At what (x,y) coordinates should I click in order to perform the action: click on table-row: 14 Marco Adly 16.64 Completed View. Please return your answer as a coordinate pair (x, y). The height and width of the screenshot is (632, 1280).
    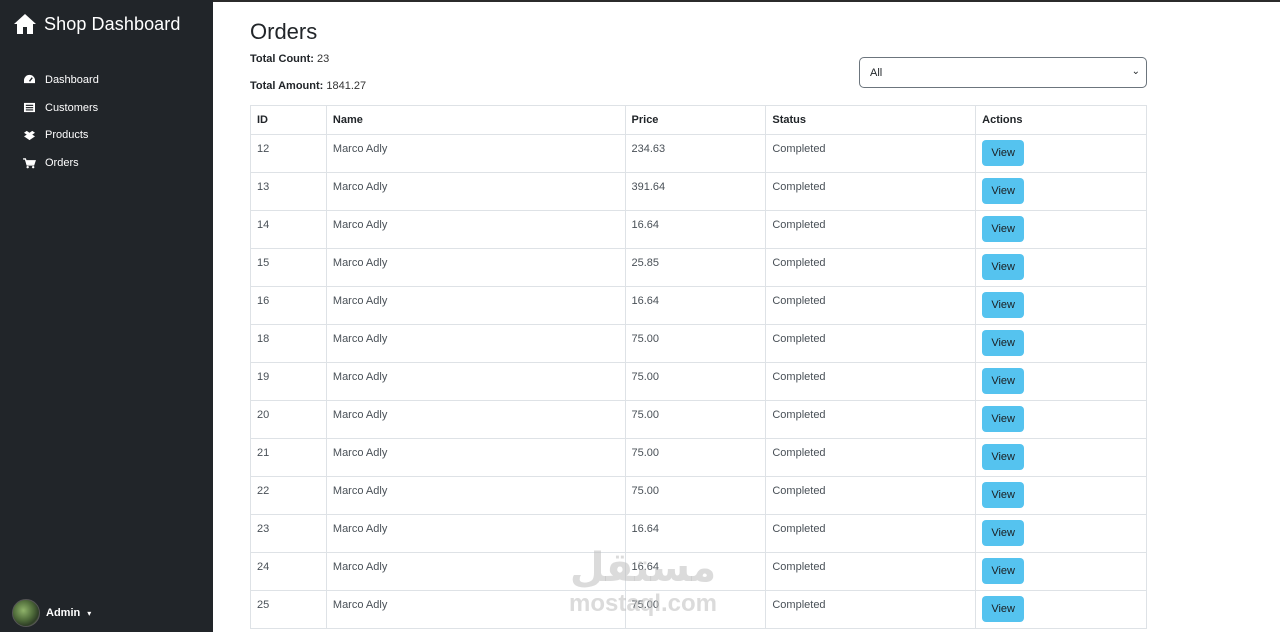
    Looking at the image, I should click on (698, 229).